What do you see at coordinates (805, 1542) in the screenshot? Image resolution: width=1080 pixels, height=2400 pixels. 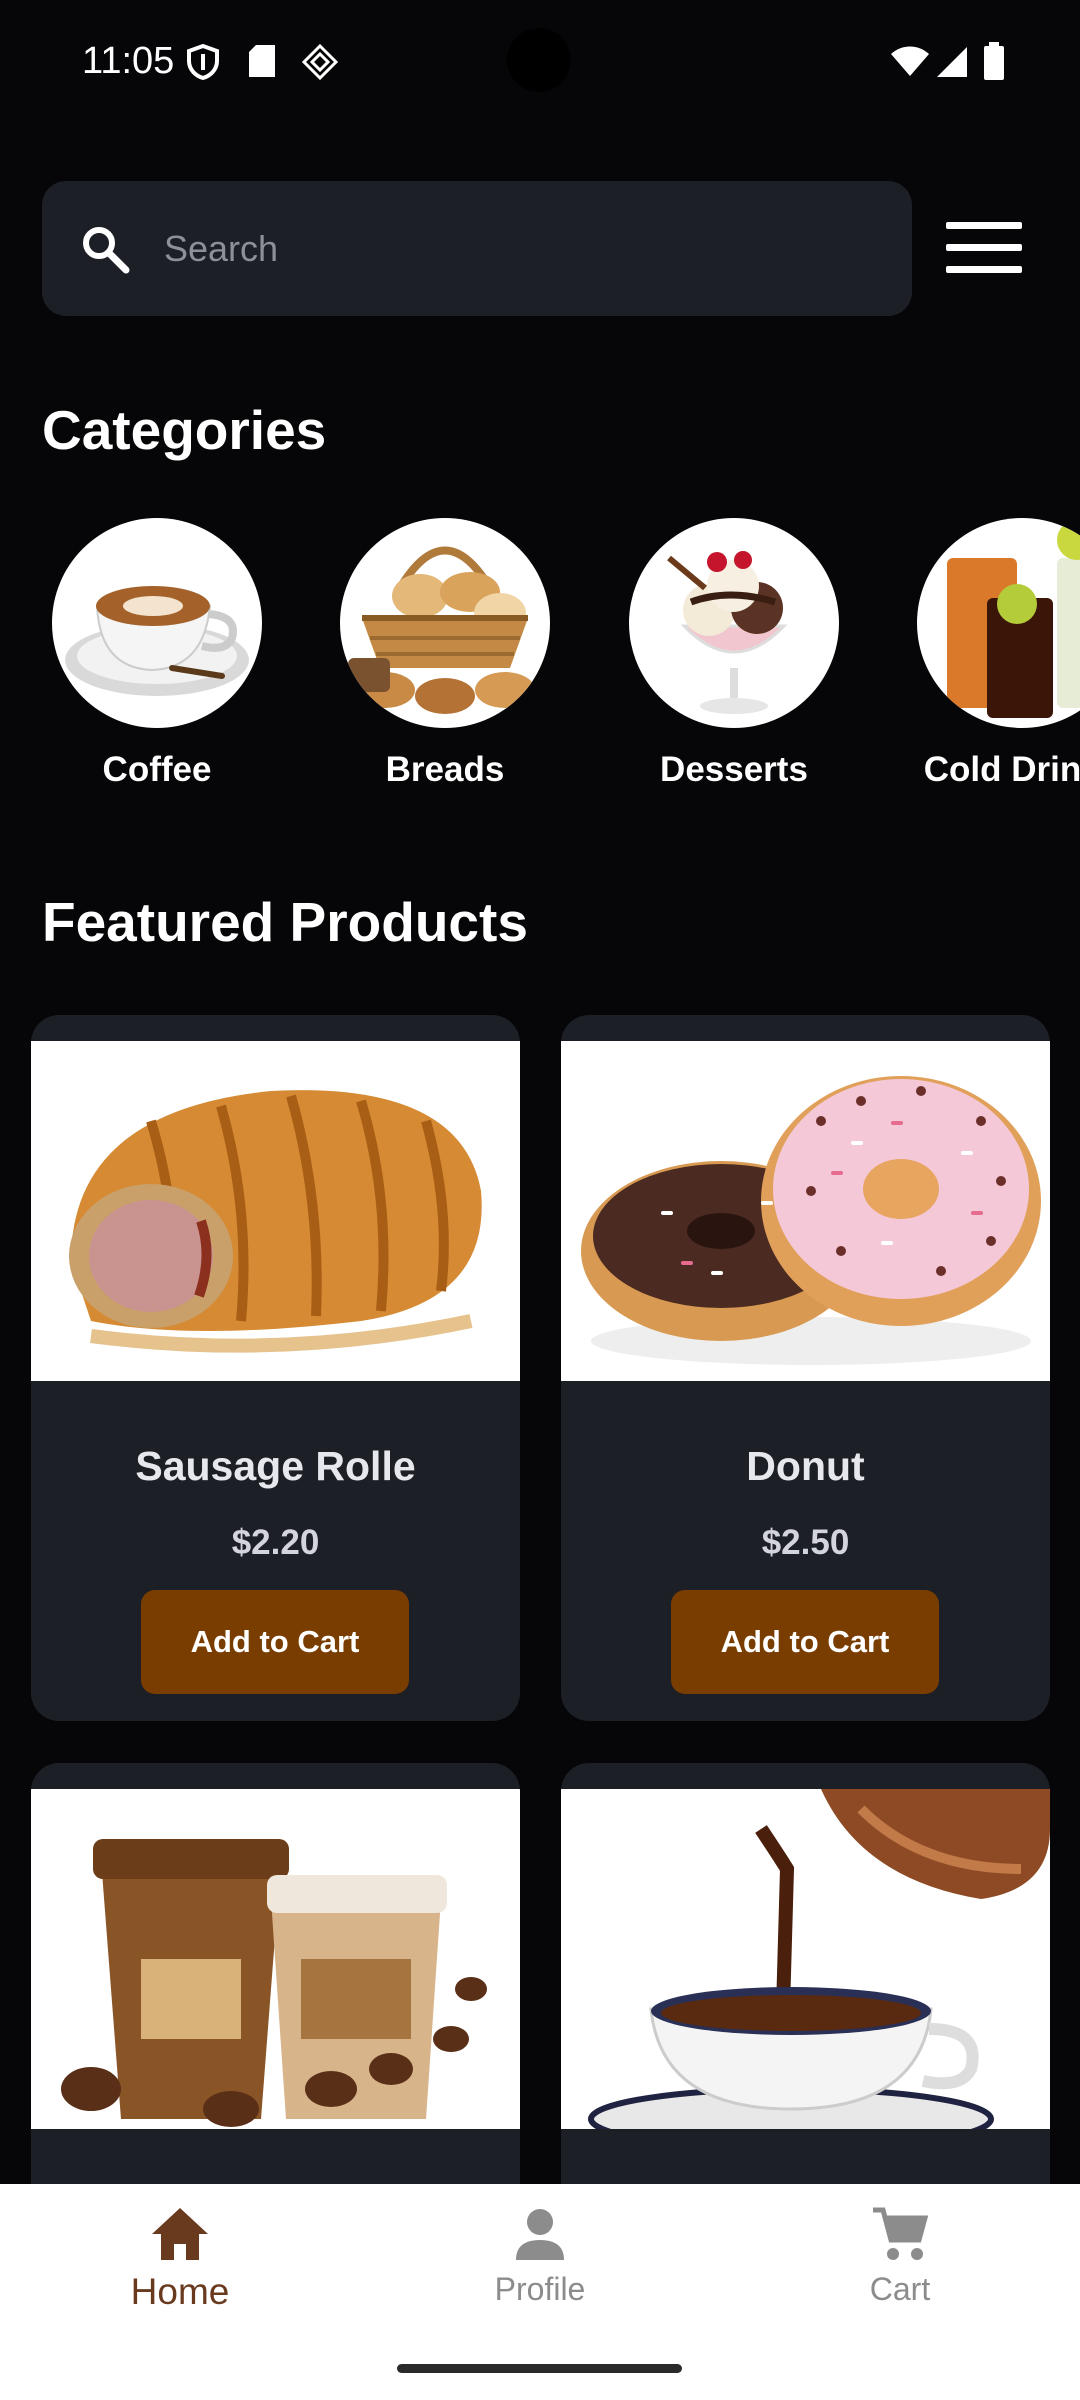 I see `product-price: $2.50` at bounding box center [805, 1542].